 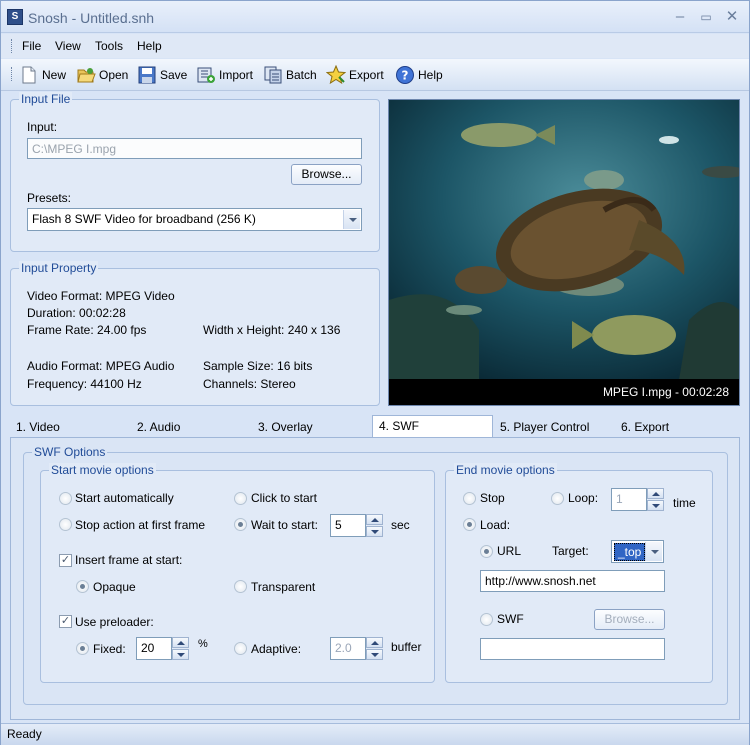 What do you see at coordinates (374, 525) in the screenshot?
I see `wait-seconds-spinner` at bounding box center [374, 525].